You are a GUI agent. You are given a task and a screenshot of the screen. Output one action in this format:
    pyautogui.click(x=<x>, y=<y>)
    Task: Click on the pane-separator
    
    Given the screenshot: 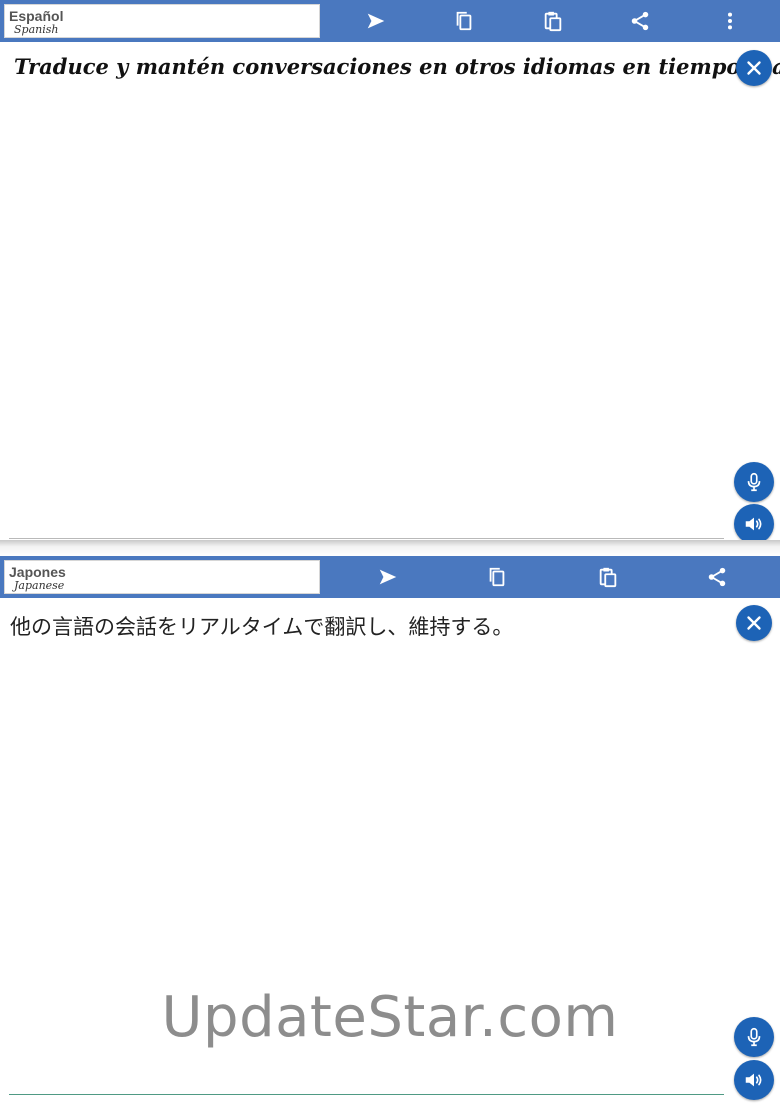 What is the action you would take?
    pyautogui.click(x=390, y=548)
    